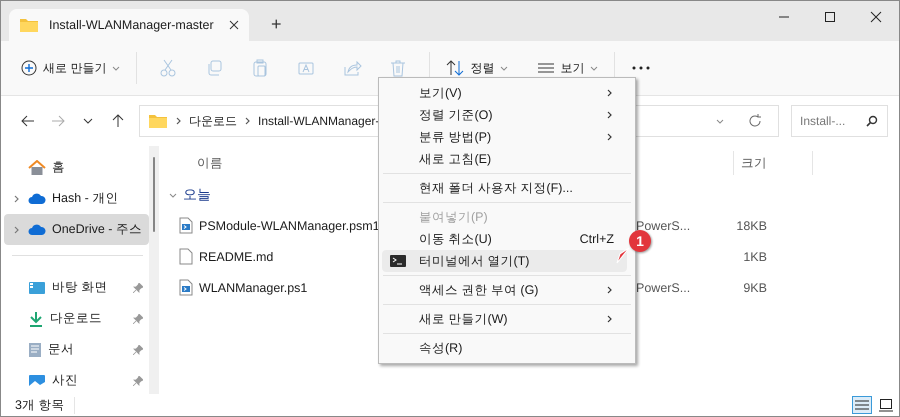 This screenshot has width=900, height=417. Describe the element at coordinates (189, 195) in the screenshot. I see `group-header: 오늘` at that location.